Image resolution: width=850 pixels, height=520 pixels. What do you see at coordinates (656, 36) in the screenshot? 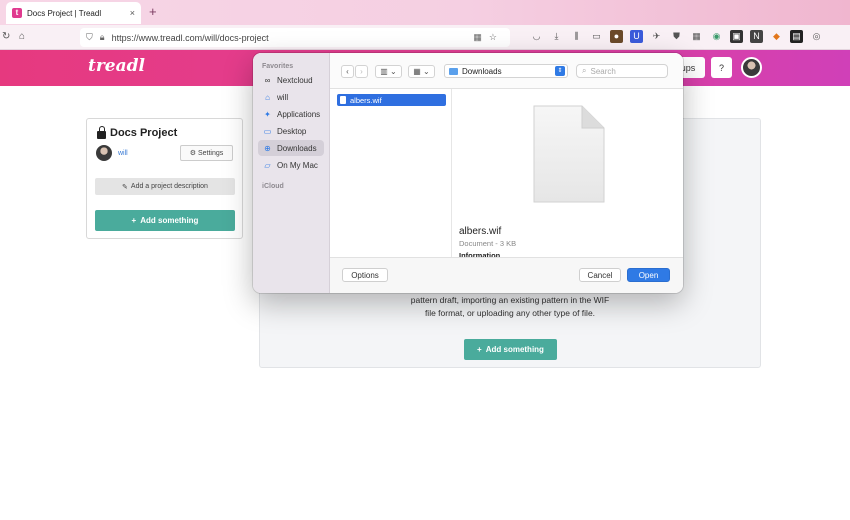
I see `extension-icon: ✈` at bounding box center [656, 36].